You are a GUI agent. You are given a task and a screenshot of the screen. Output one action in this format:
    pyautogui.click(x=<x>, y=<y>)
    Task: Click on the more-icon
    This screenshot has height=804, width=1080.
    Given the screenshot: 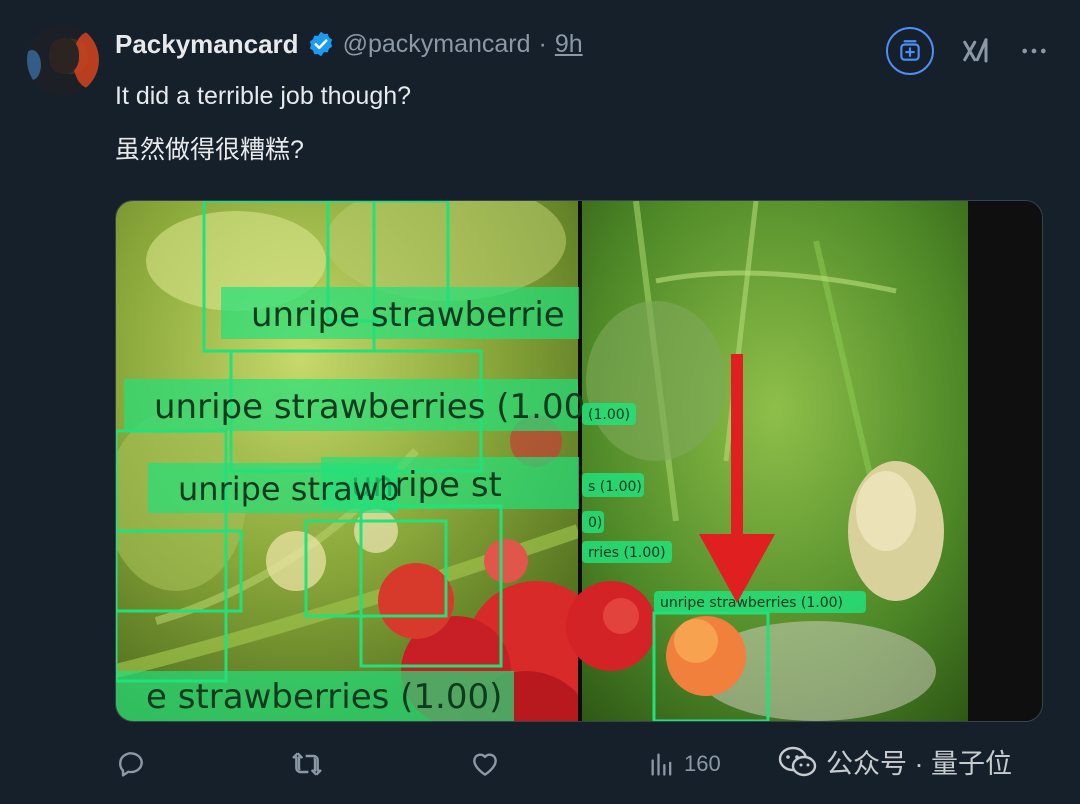 What is the action you would take?
    pyautogui.click(x=1034, y=51)
    